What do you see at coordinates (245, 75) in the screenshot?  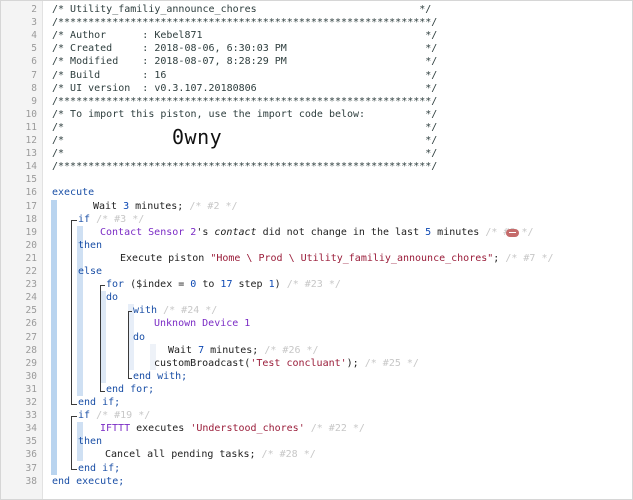 I see `comment-line: /* Build : 16 */` at bounding box center [245, 75].